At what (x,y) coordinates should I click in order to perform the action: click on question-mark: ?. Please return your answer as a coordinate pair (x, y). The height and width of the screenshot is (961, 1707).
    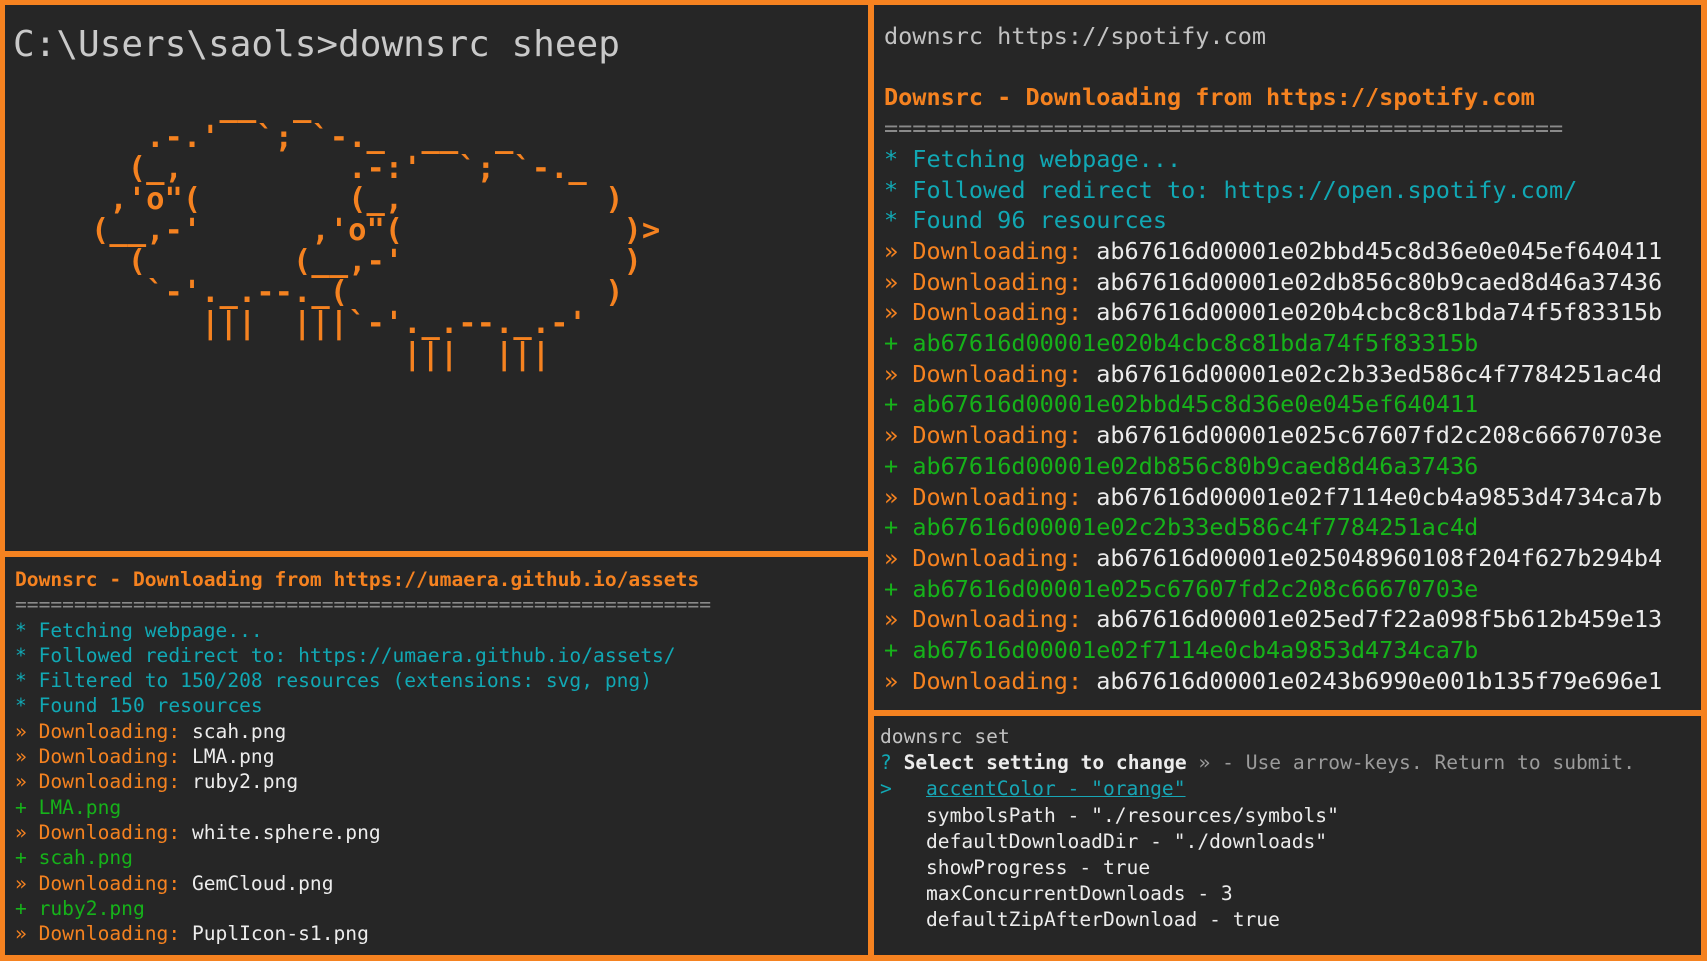
    Looking at the image, I should click on (886, 763).